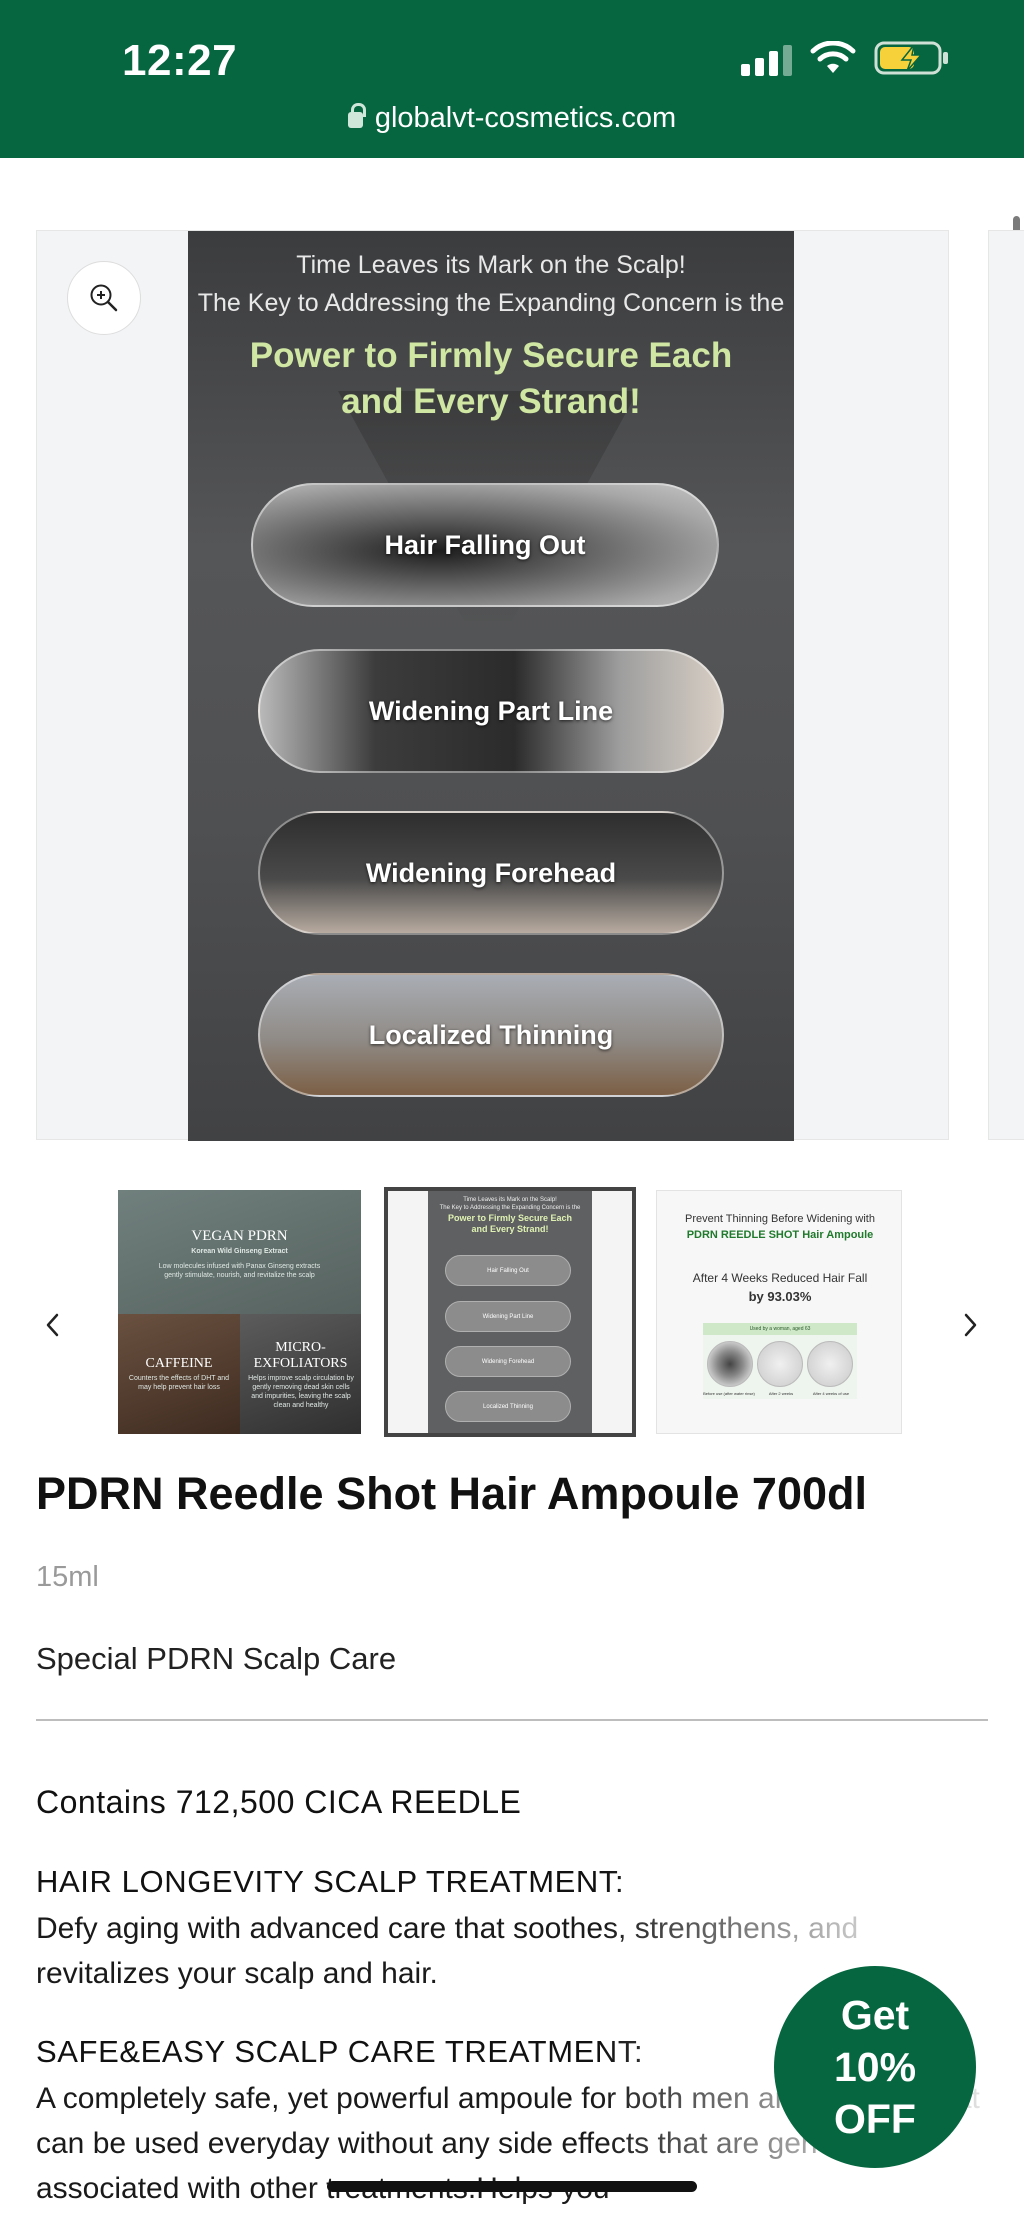 This screenshot has width=1024, height=2215. Describe the element at coordinates (780, 1329) in the screenshot. I see `thumb3-band: Used by a woman, aged 63` at that location.